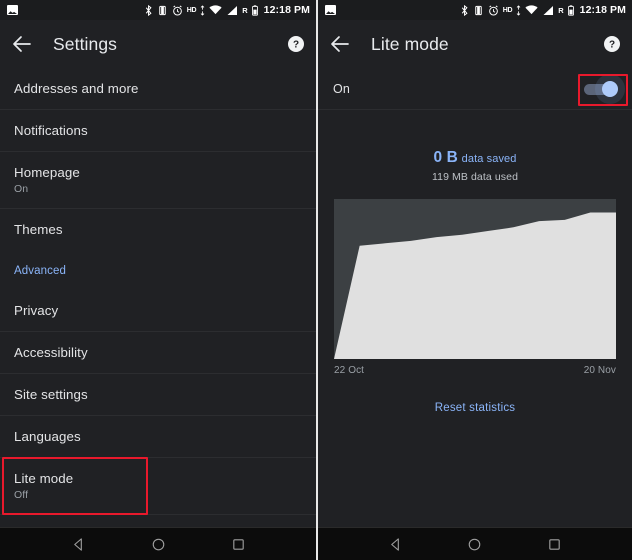  Describe the element at coordinates (21, 495) in the screenshot. I see `list-item-sublabel: Off` at that location.